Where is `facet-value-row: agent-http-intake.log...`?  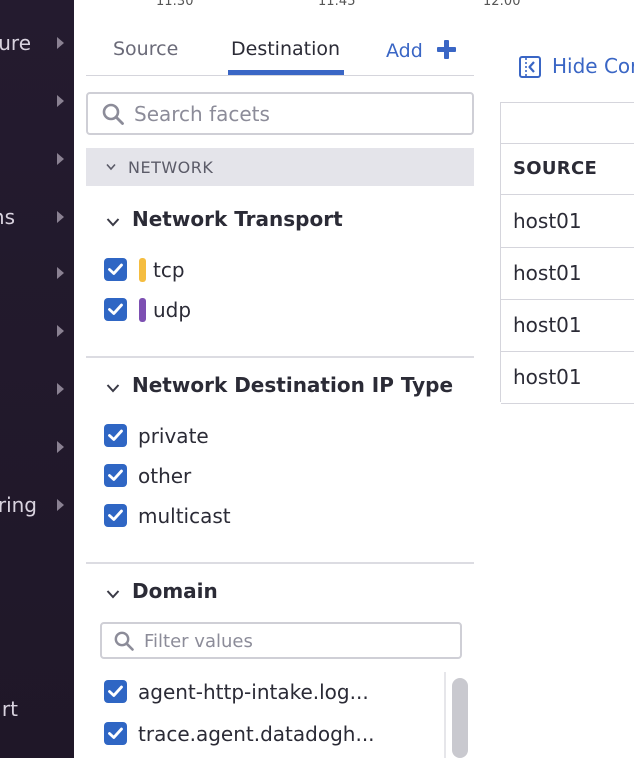
facet-value-row: agent-http-intake.log... is located at coordinates (284, 692).